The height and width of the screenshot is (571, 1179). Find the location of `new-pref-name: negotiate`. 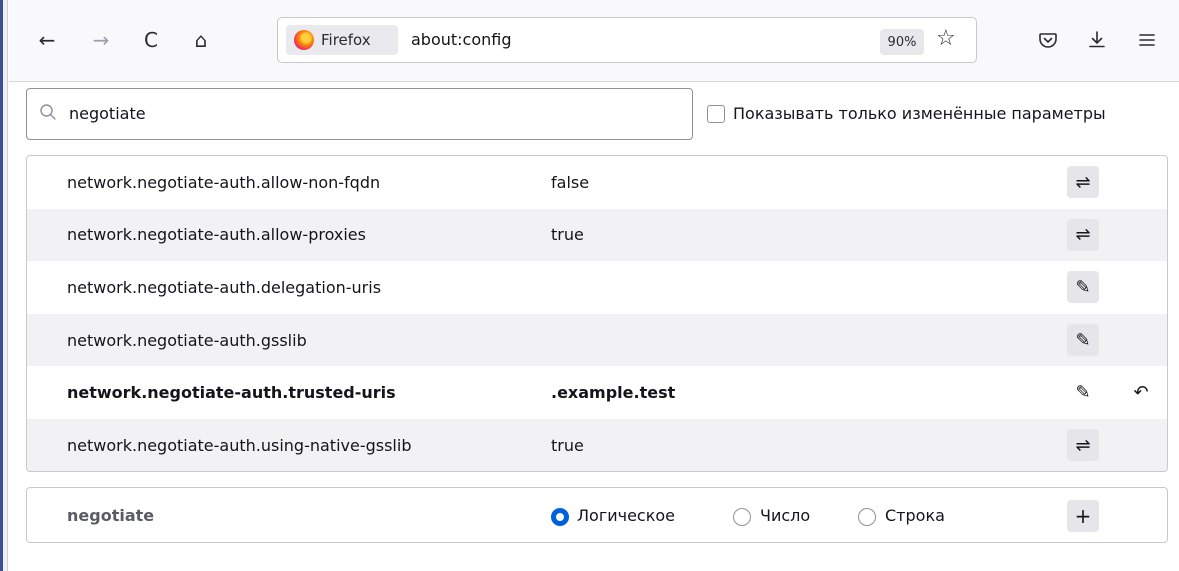

new-pref-name: negotiate is located at coordinates (111, 515).